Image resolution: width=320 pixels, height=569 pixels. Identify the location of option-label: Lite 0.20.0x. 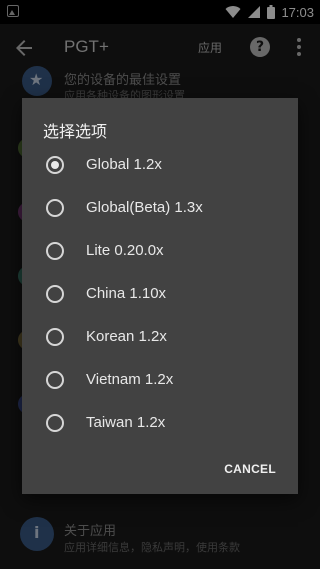
(125, 250).